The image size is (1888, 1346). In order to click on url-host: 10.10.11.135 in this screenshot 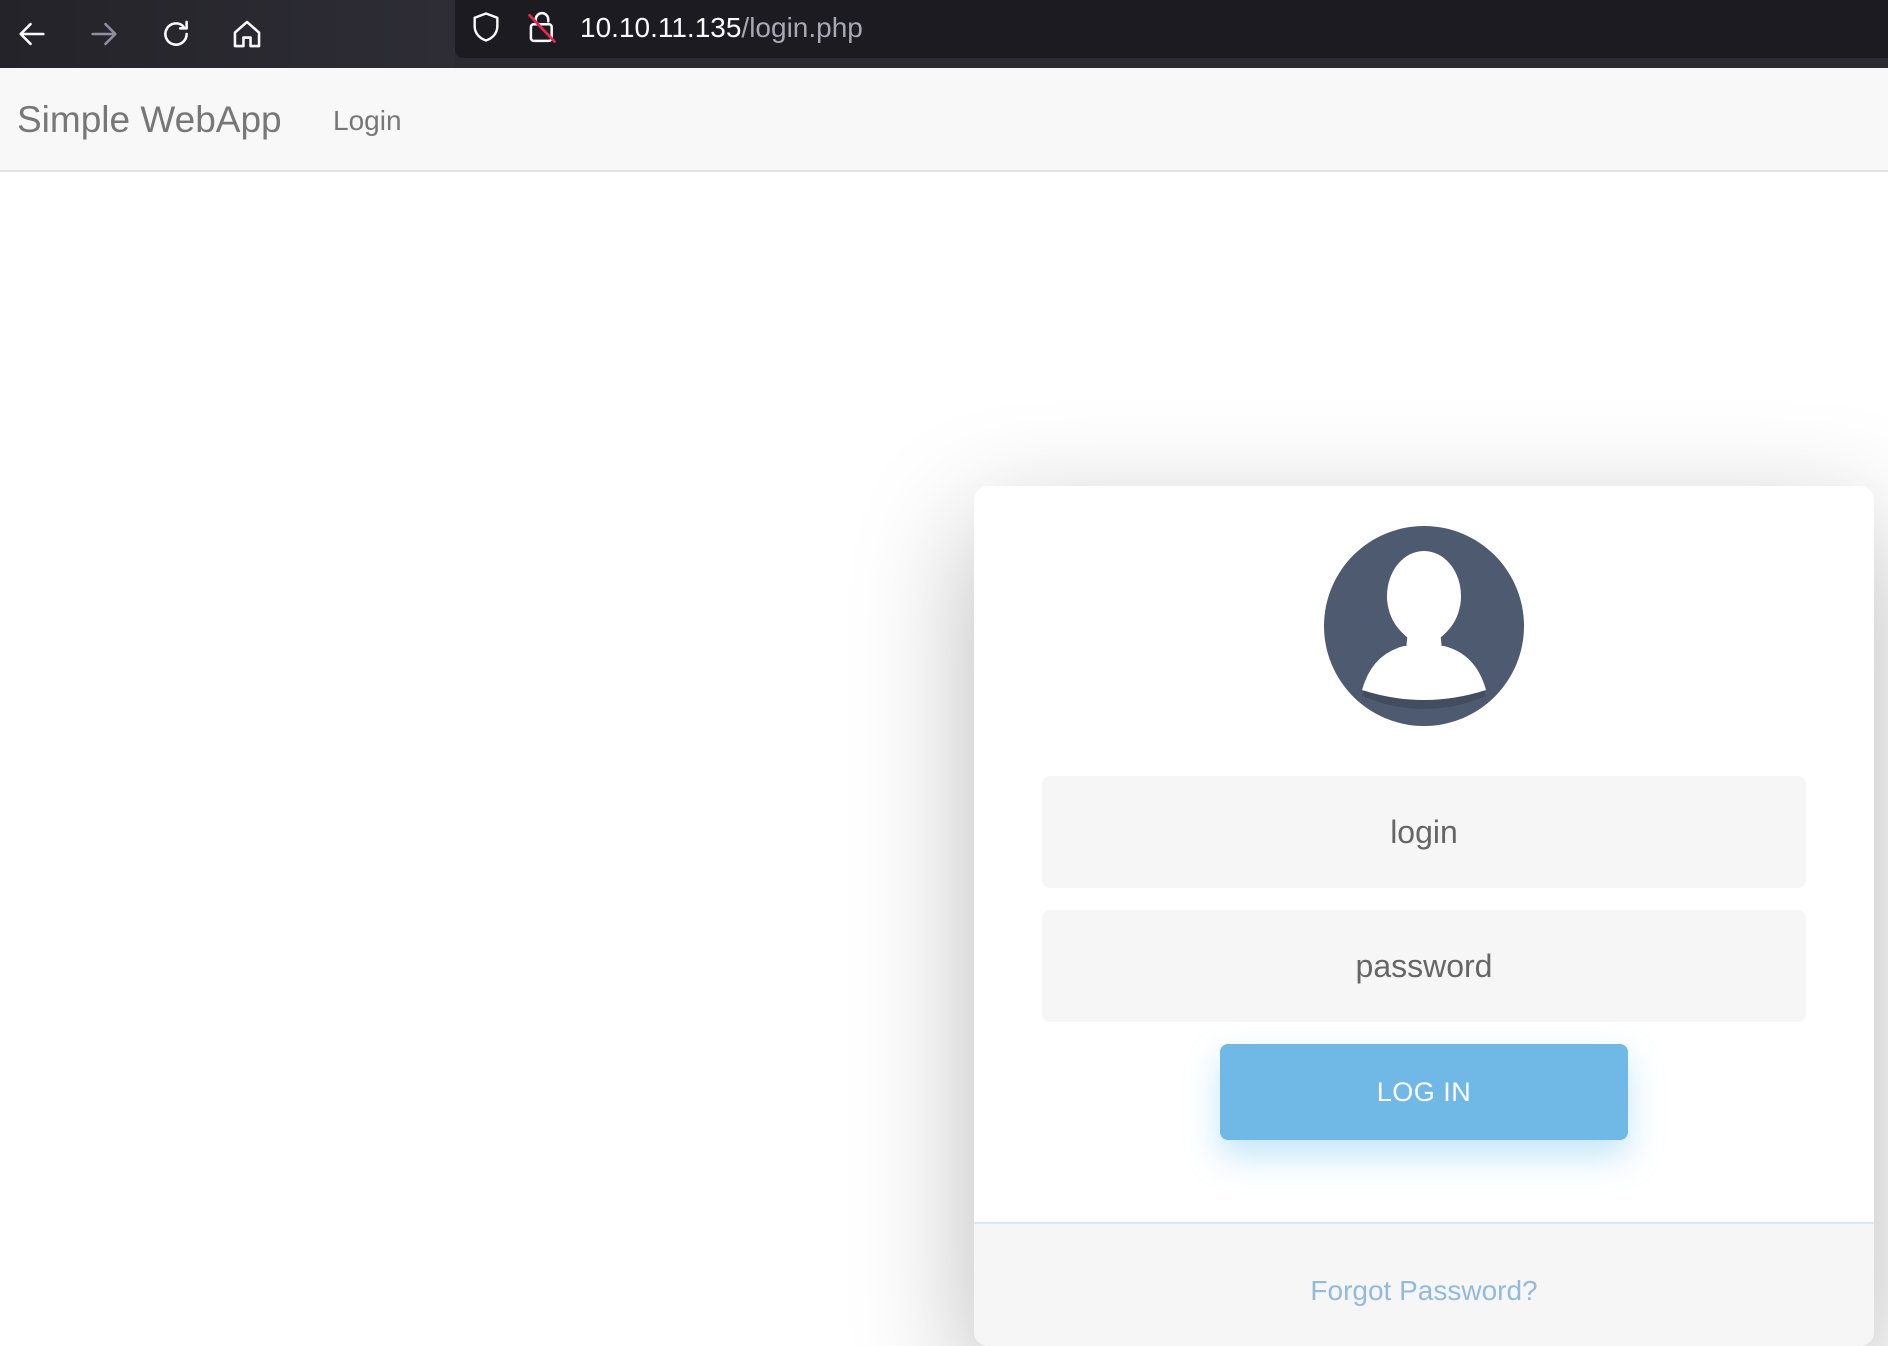, I will do `click(661, 27)`.